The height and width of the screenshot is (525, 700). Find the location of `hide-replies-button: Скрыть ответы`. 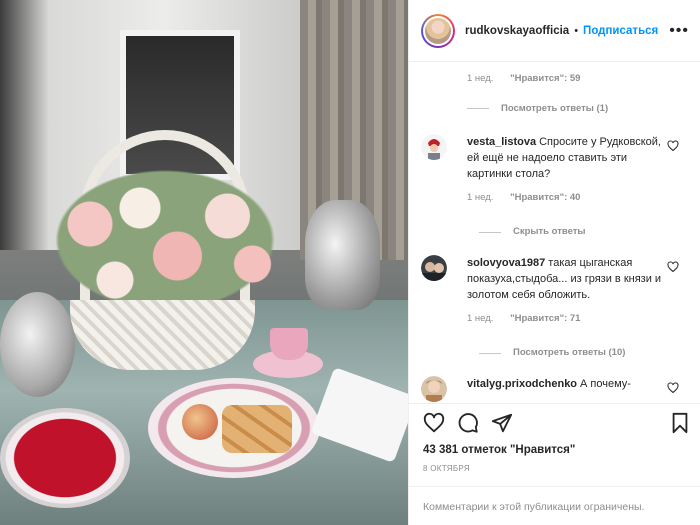

hide-replies-button: Скрыть ответы is located at coordinates (544, 232).